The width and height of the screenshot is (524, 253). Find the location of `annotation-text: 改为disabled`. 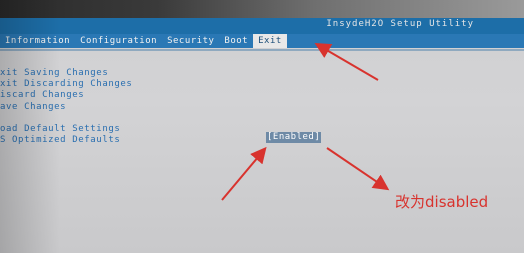

annotation-text: 改为disabled is located at coordinates (442, 202).